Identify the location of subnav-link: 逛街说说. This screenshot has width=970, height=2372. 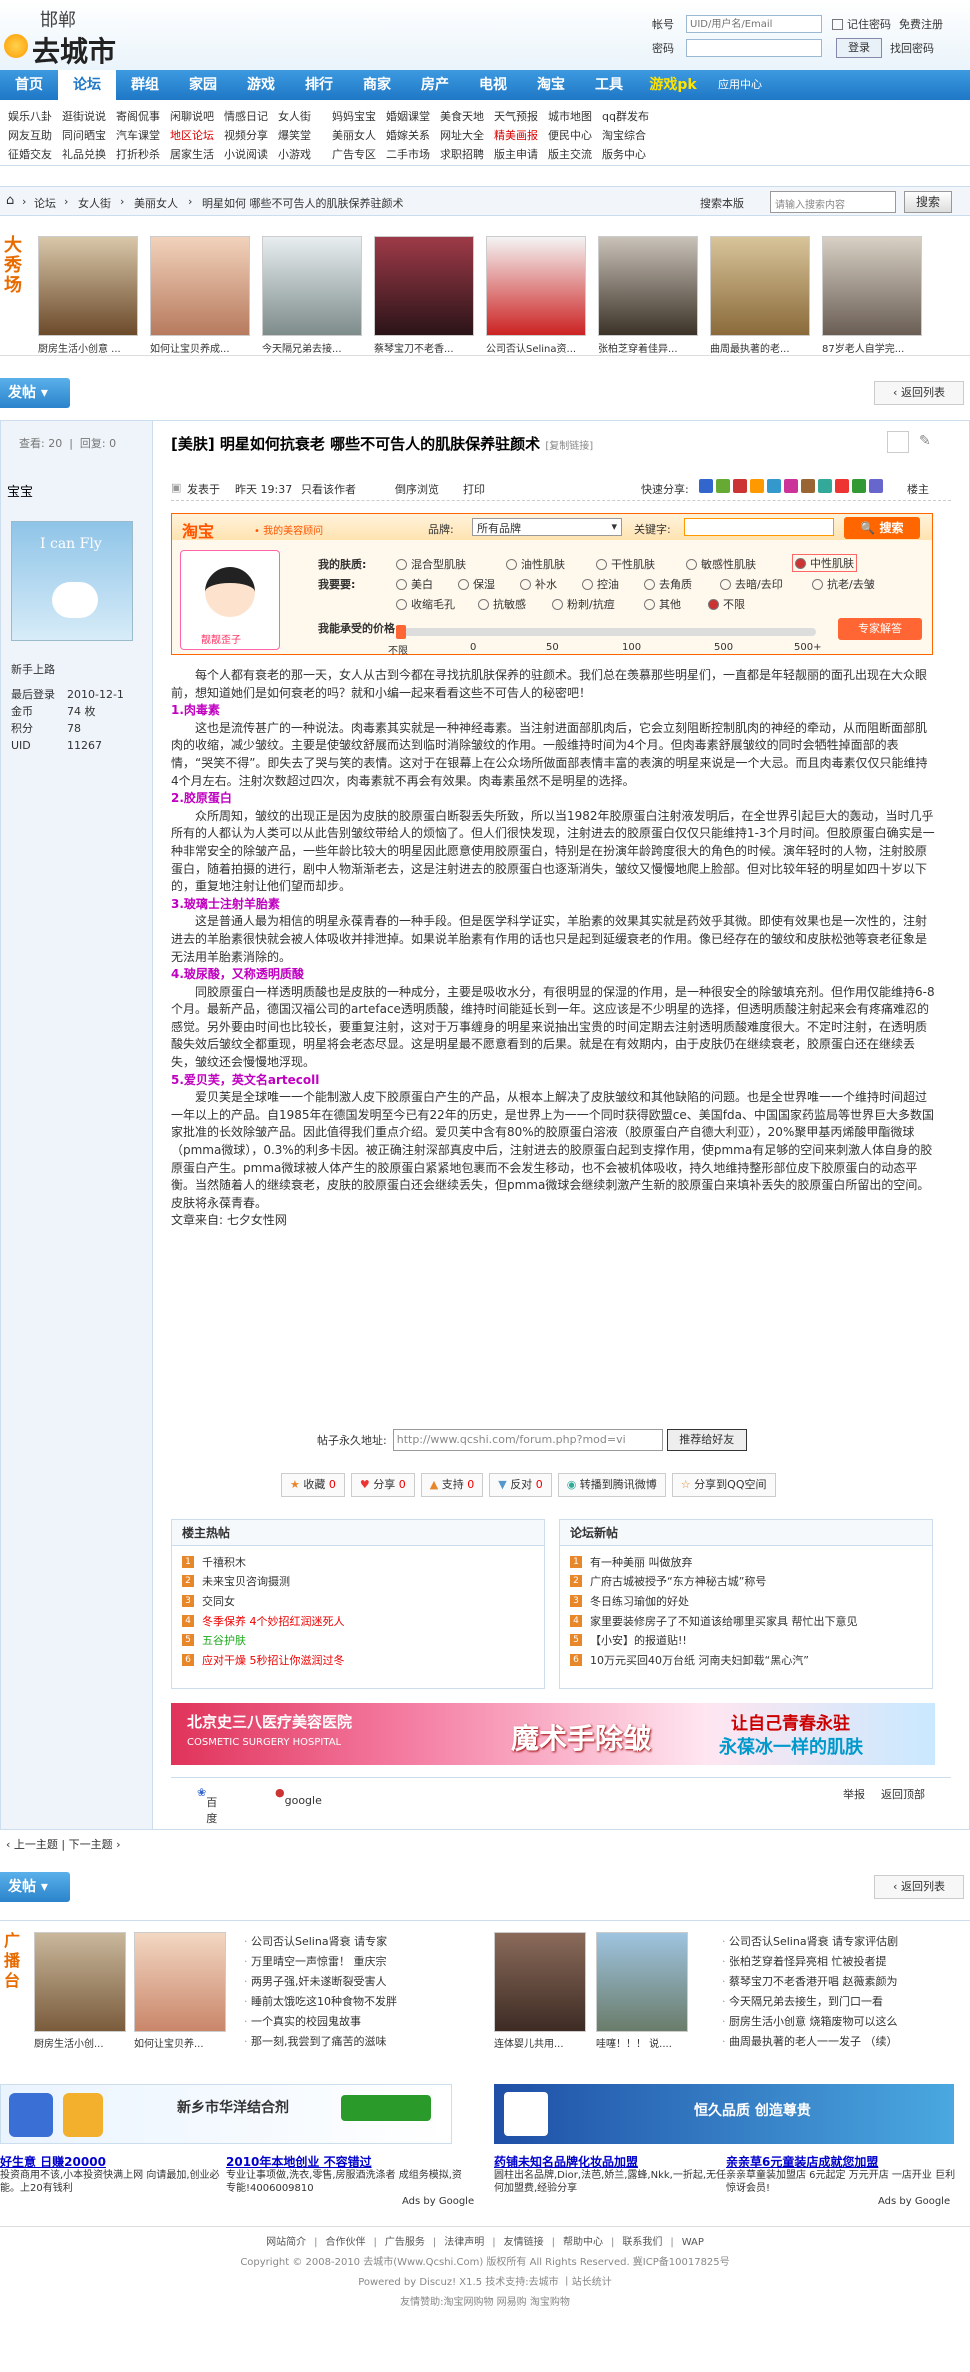
(92, 116).